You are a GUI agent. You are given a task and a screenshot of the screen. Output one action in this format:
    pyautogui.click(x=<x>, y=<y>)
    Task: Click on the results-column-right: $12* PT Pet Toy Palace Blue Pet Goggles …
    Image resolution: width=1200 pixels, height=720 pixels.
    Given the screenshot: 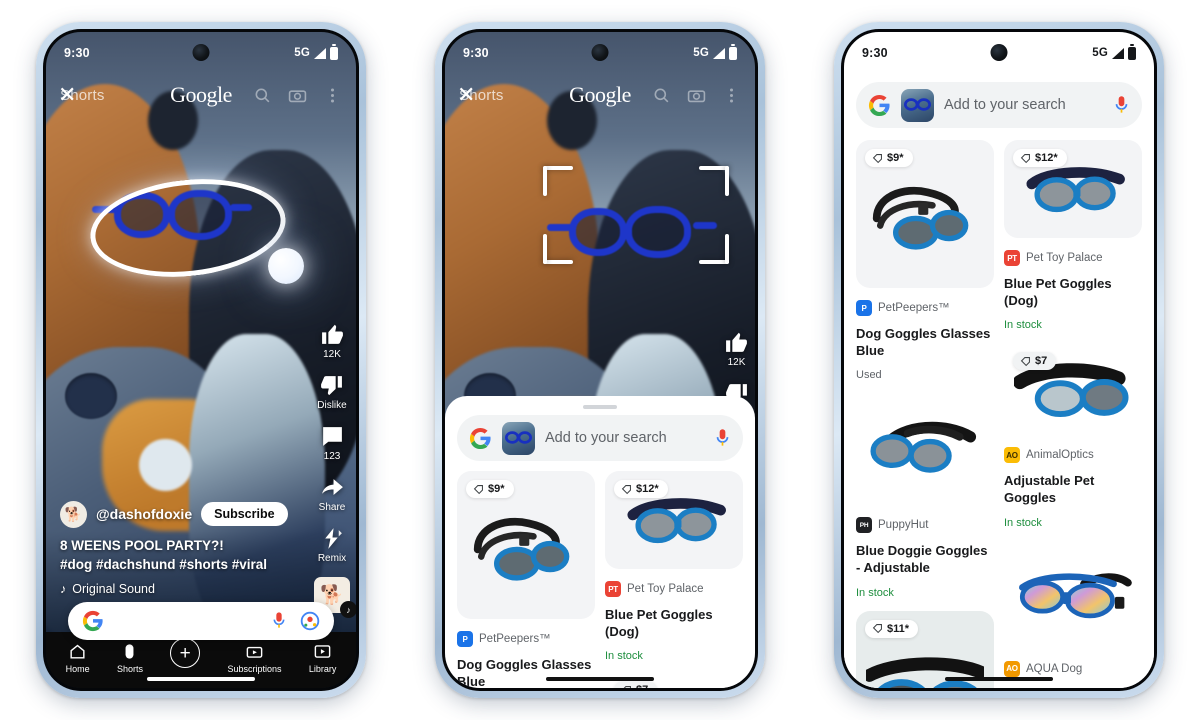 What is the action you would take?
    pyautogui.click(x=674, y=579)
    